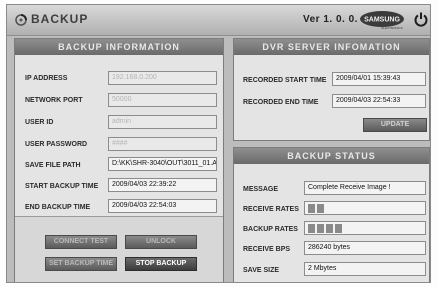 The height and width of the screenshot is (287, 438). I want to click on receive-bps-label: RECEIVE BPS, so click(267, 249).